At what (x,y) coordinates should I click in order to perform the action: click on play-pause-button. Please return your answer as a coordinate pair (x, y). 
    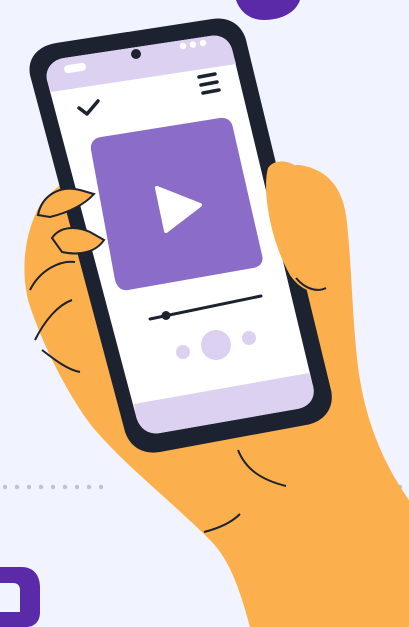
    Looking at the image, I should click on (216, 345).